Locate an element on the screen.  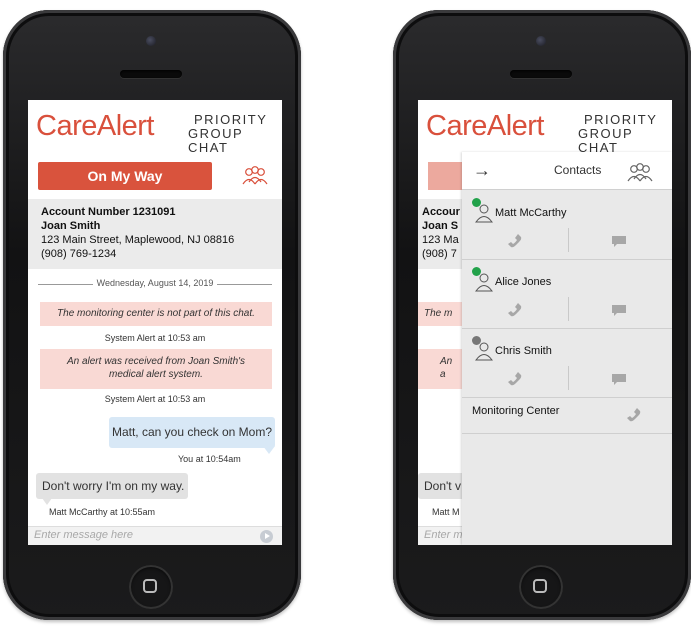
account-name: Joan Smith is located at coordinates (71, 226).